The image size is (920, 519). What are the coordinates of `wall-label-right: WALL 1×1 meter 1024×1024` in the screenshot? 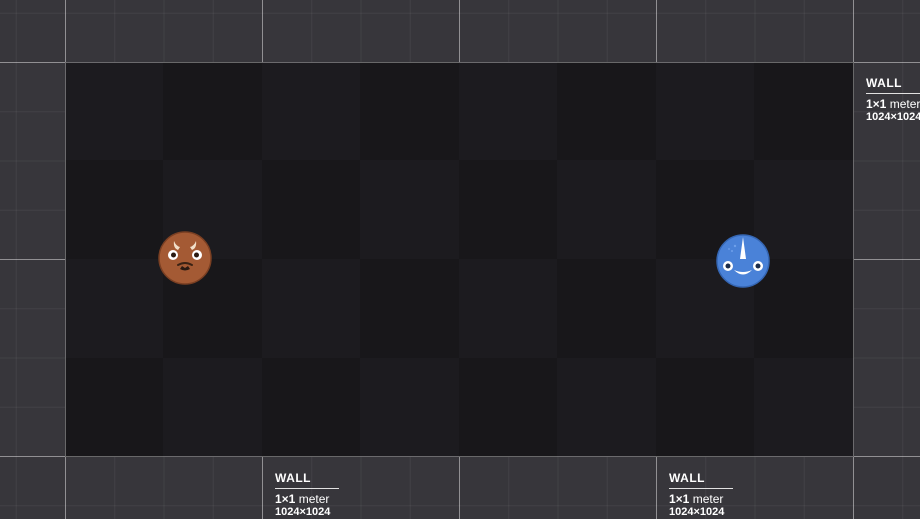 It's located at (893, 98).